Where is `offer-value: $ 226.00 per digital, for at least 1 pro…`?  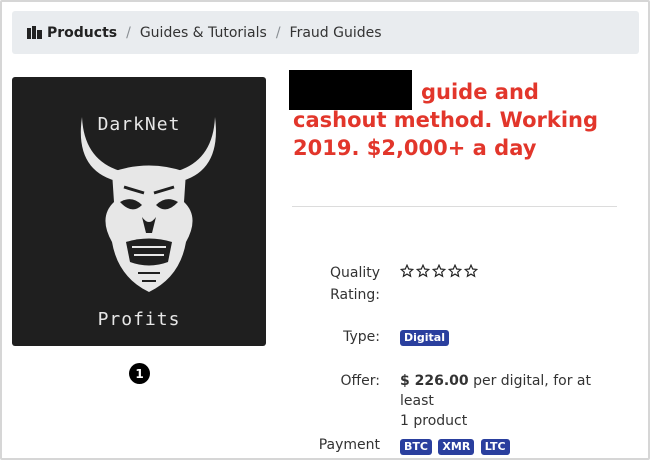
offer-value: $ 226.00 per digital, for at least 1 pro… is located at coordinates (510, 401).